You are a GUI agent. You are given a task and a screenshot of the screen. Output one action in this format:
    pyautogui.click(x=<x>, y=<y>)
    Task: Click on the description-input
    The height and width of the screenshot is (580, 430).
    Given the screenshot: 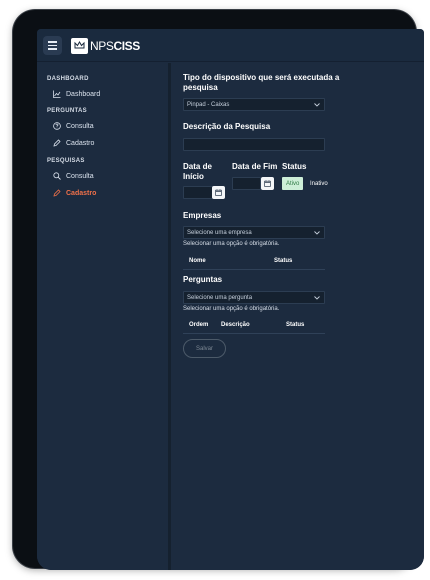 What is the action you would take?
    pyautogui.click(x=254, y=144)
    